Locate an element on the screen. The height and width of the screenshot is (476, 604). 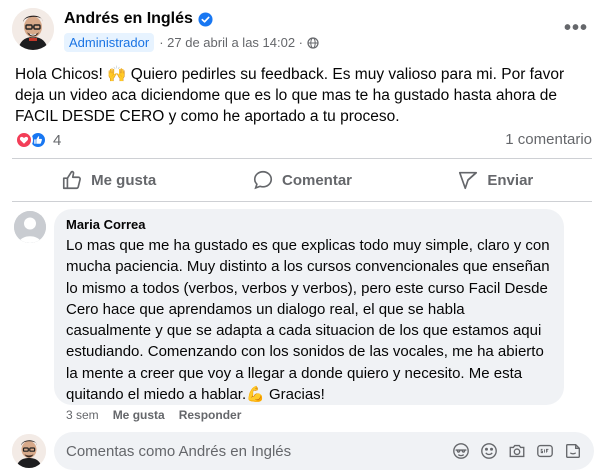
emoji-icon is located at coordinates (489, 451).